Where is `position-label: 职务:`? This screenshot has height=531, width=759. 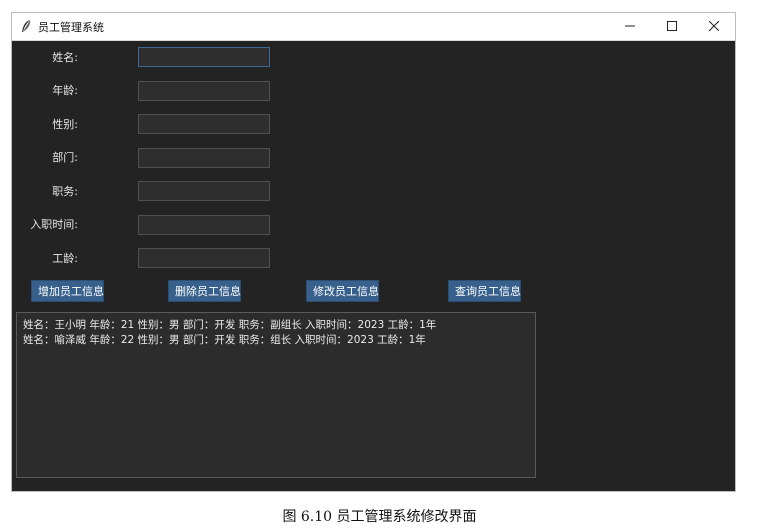
position-label: 职务: is located at coordinates (65, 191).